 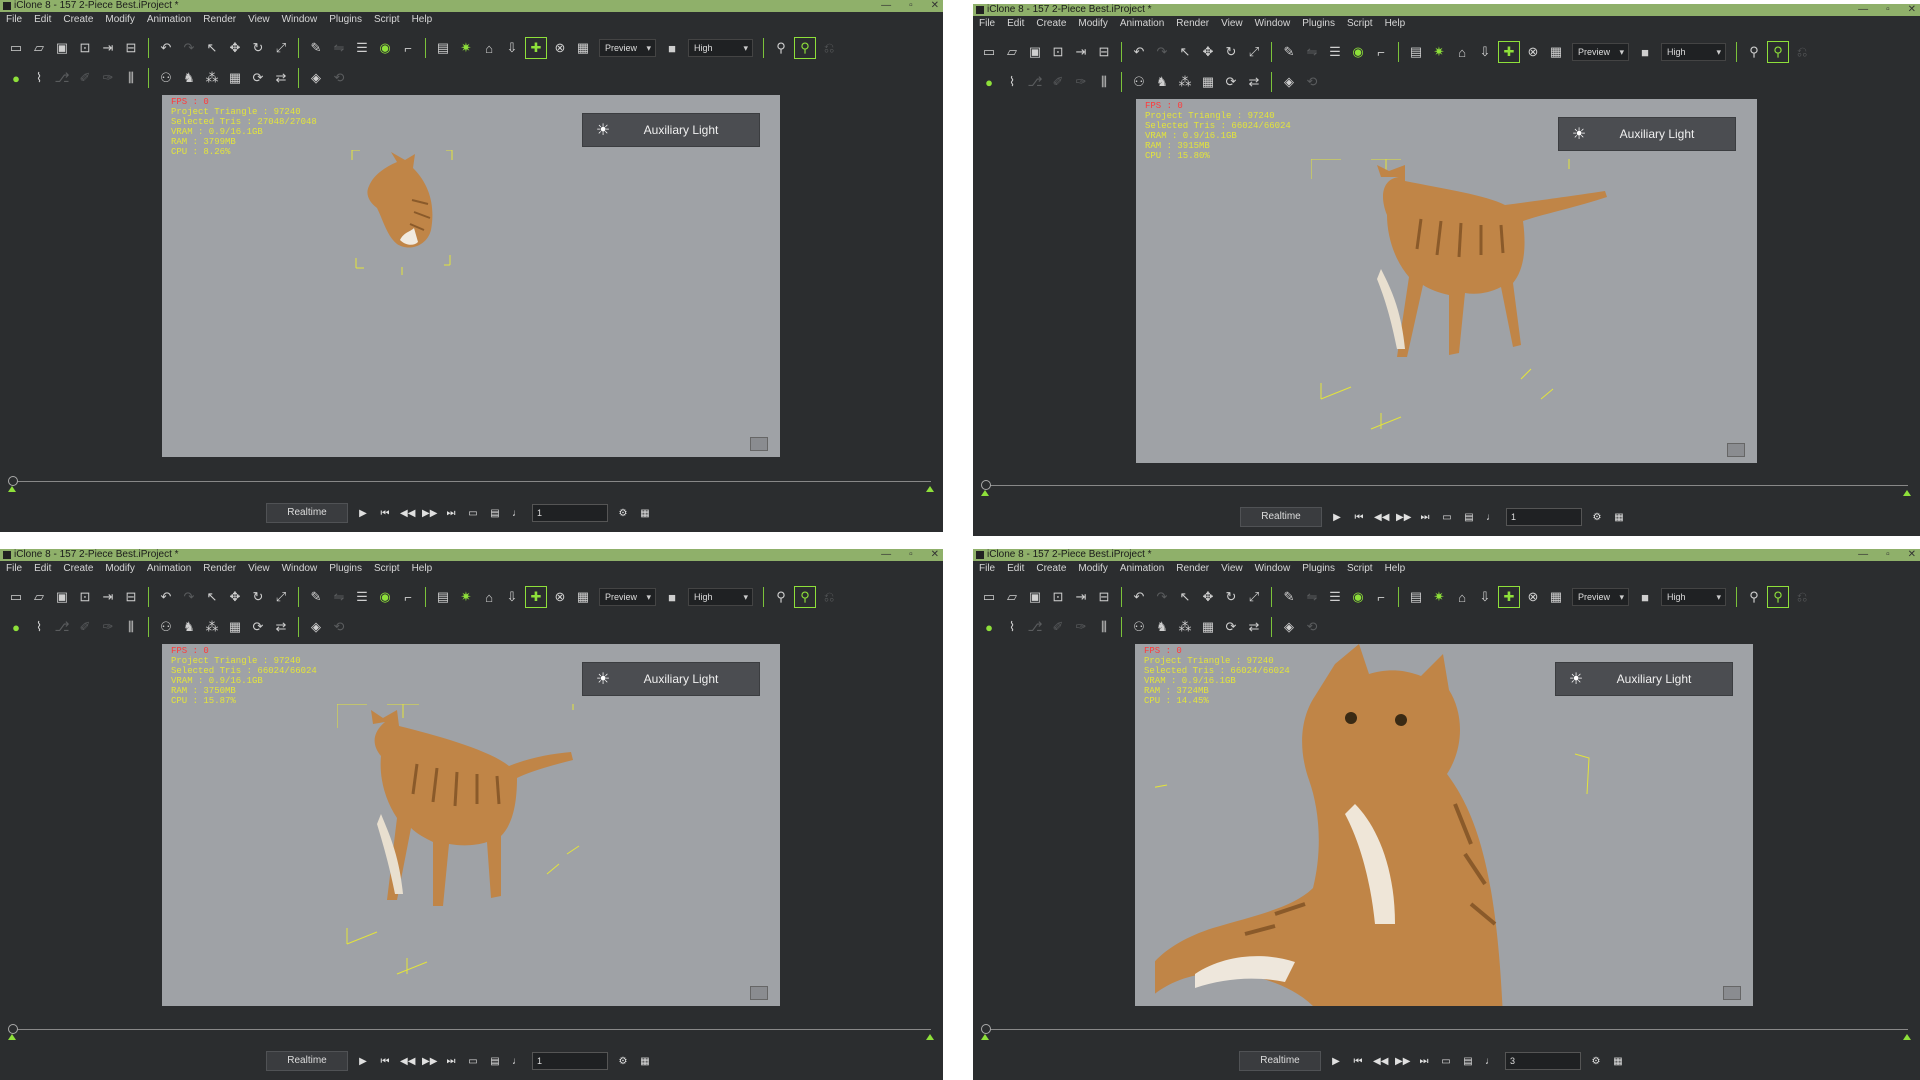 I want to click on comment-icon, so click(x=759, y=444).